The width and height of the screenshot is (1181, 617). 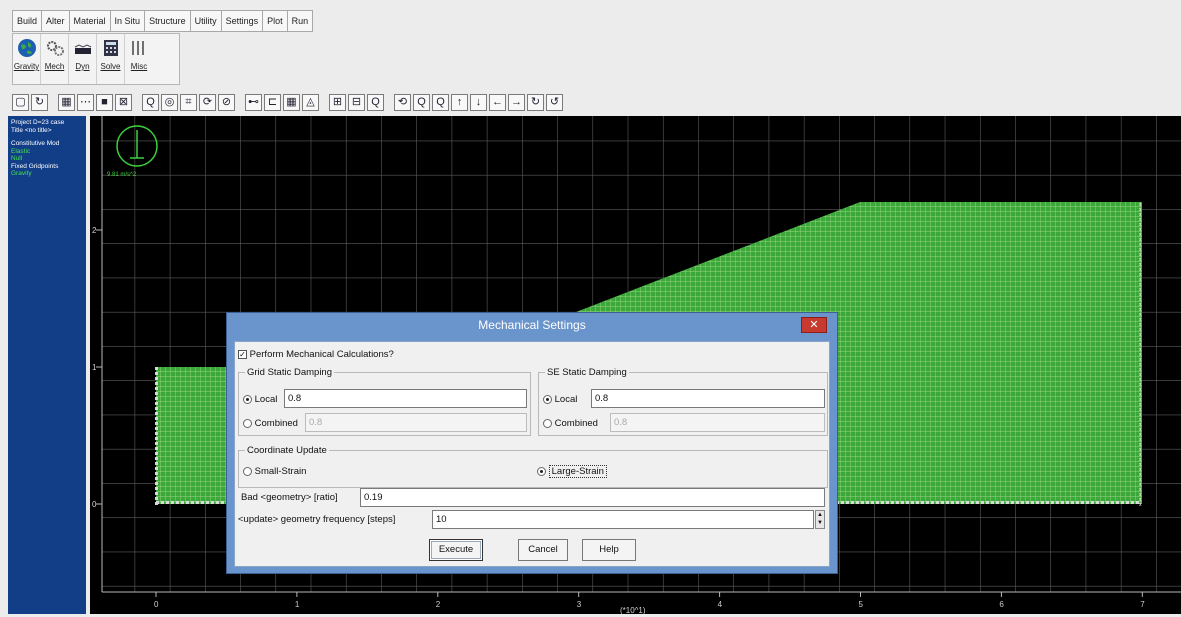 What do you see at coordinates (39, 102) in the screenshot?
I see `toolbar-icon-2-icon: ↻` at bounding box center [39, 102].